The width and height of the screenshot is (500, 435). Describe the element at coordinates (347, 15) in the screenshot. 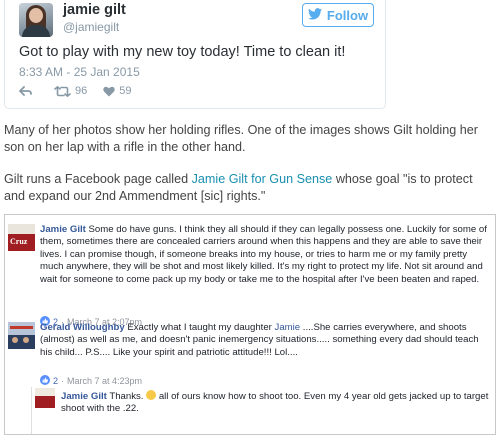

I see `follow-label: Follow` at that location.